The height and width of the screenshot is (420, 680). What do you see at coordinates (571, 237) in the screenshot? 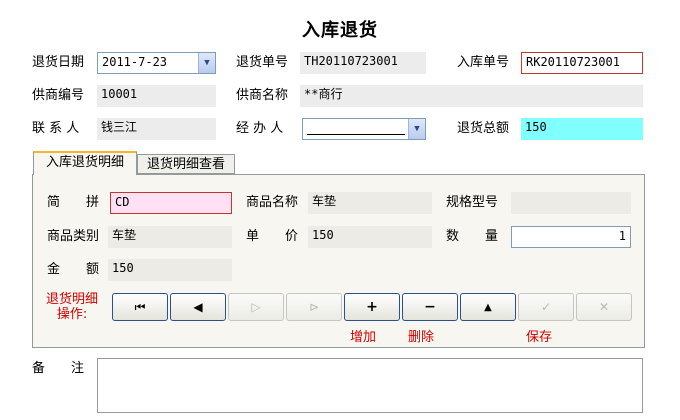
I see `quantity-field: 1` at bounding box center [571, 237].